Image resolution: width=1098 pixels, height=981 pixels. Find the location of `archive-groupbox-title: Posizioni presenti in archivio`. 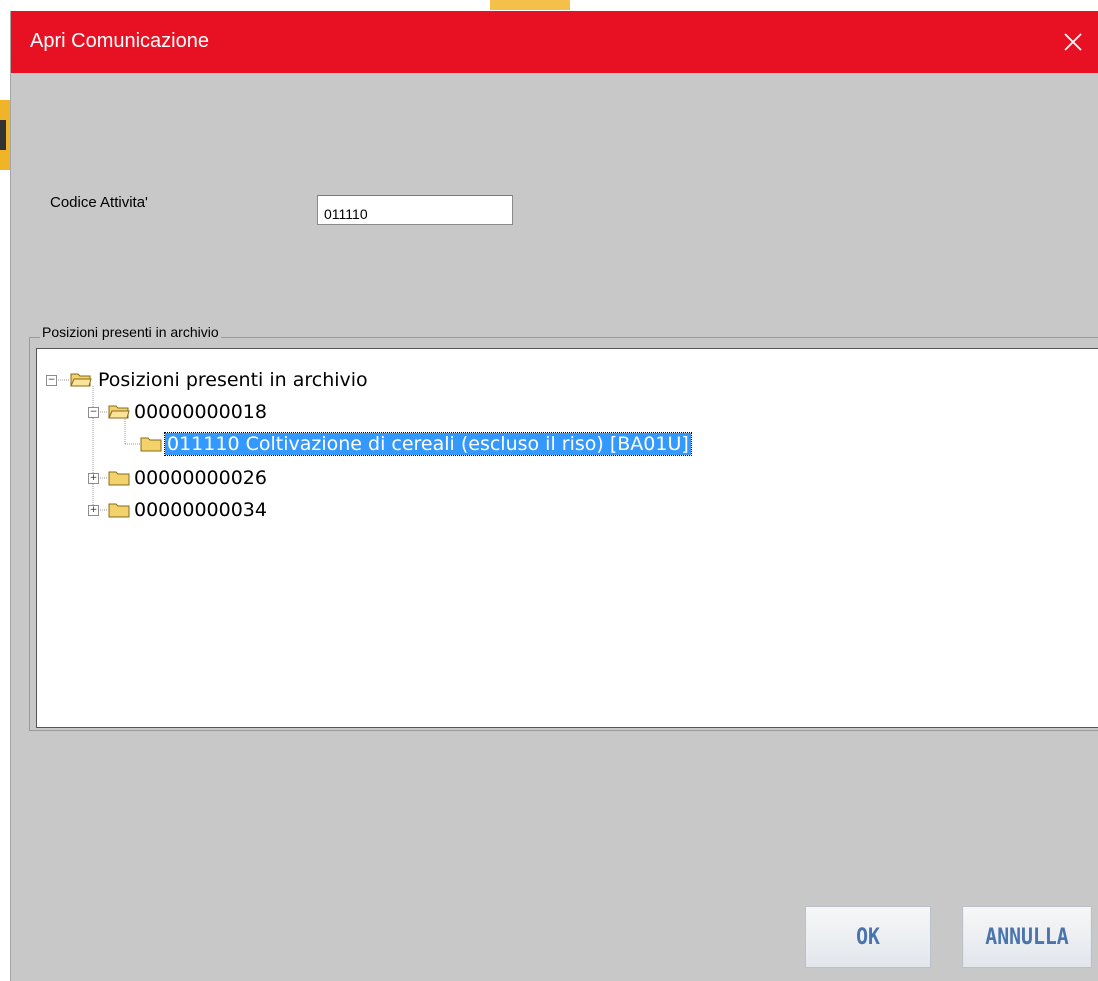

archive-groupbox-title: Posizioni presenti in archivio is located at coordinates (130, 332).